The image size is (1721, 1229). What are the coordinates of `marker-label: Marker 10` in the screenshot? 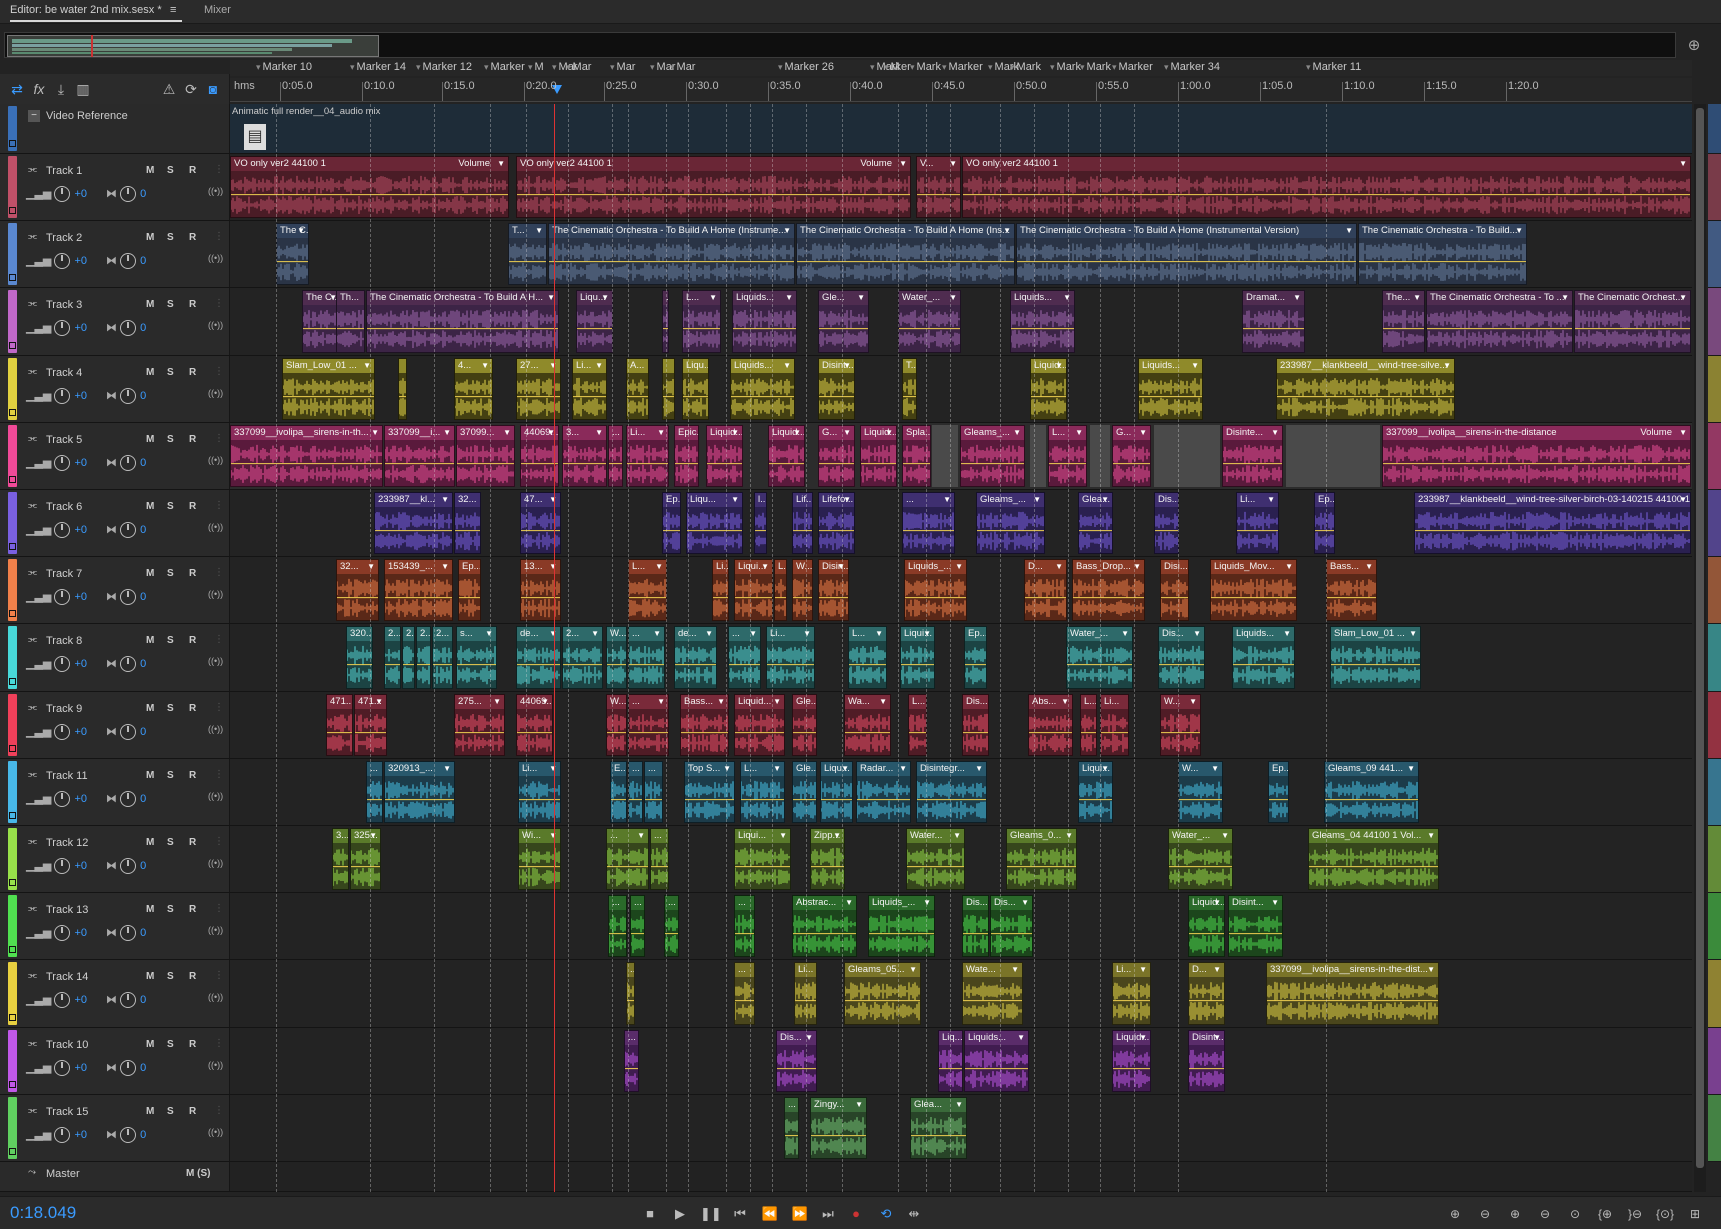 It's located at (284, 67).